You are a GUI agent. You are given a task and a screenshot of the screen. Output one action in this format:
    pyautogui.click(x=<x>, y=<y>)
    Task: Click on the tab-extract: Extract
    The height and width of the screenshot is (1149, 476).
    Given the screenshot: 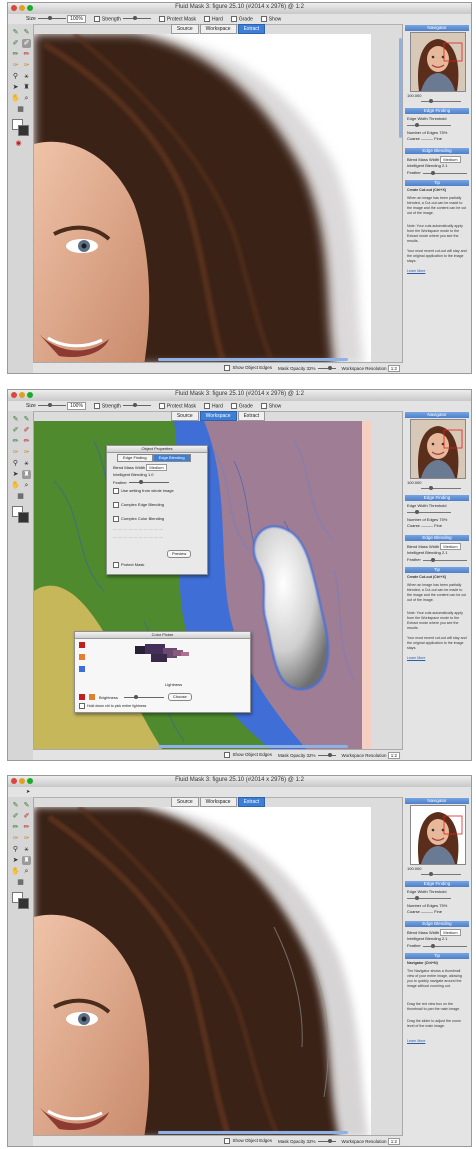 What is the action you would take?
    pyautogui.click(x=251, y=802)
    